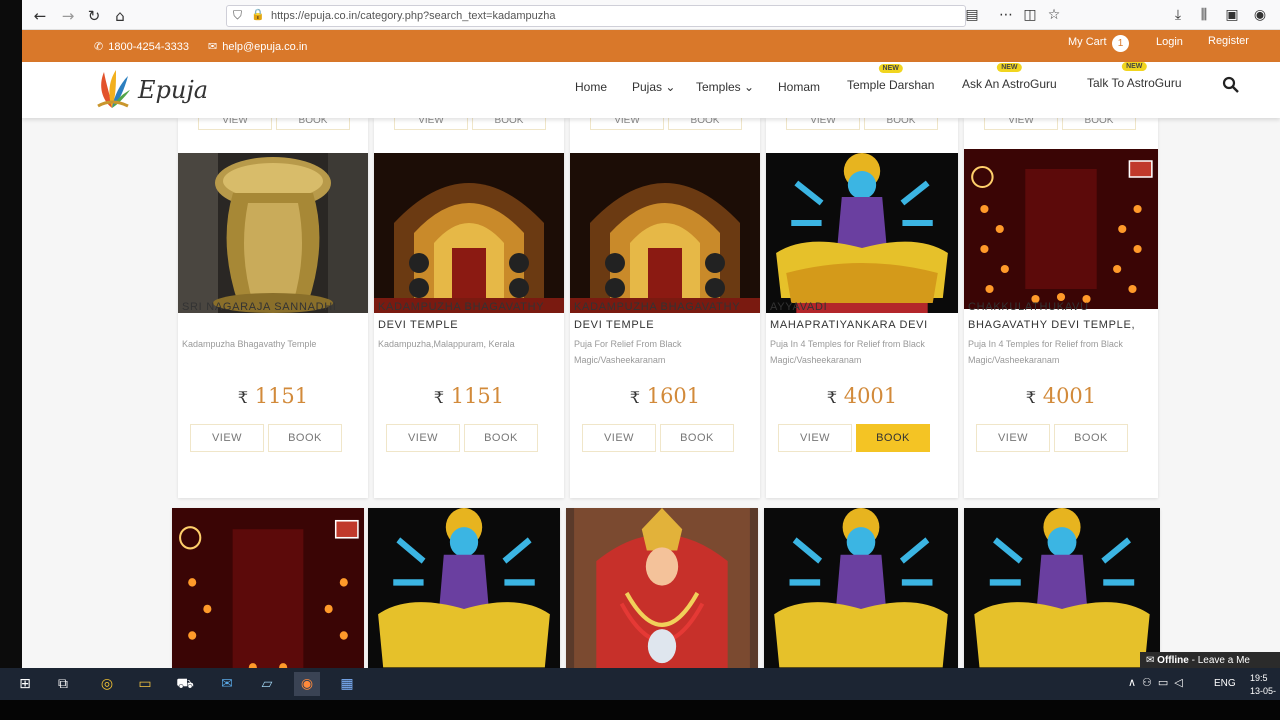 The height and width of the screenshot is (720, 1280). What do you see at coordinates (1204, 15) in the screenshot?
I see `library-icon: ⫼` at bounding box center [1204, 15].